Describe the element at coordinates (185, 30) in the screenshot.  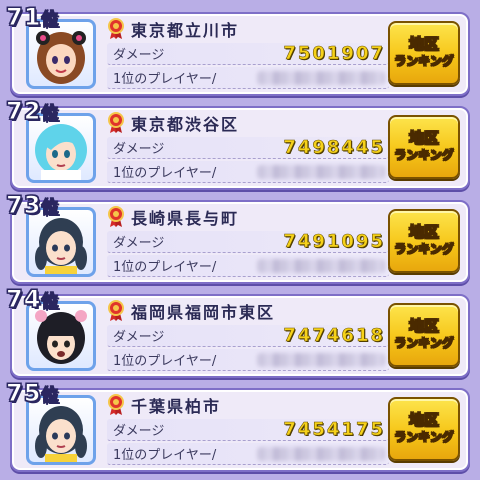
I see `region-name: 東京都立川市` at that location.